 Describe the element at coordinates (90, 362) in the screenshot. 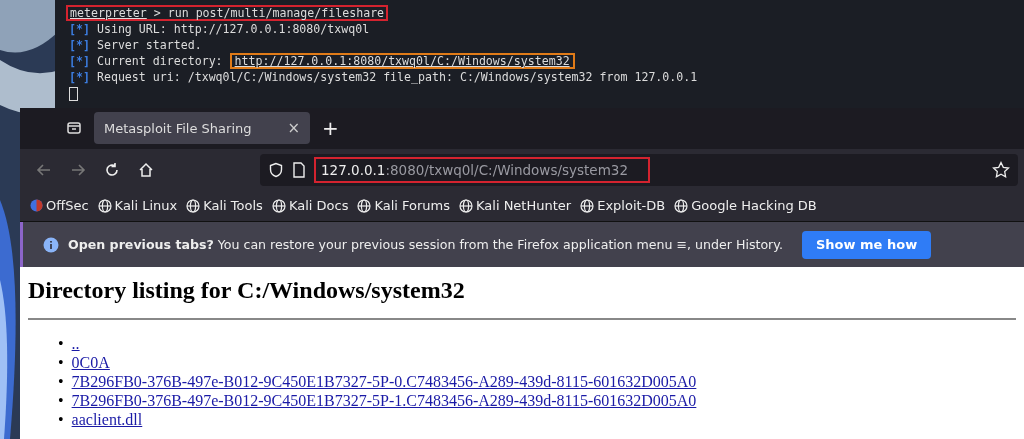

I see `file-link: 0C0A` at that location.